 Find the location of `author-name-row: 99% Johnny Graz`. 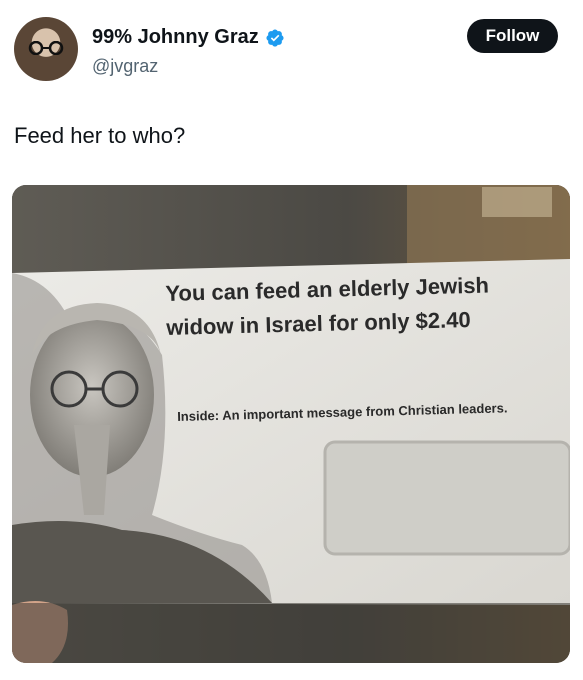

author-name-row: 99% Johnny Graz is located at coordinates (188, 37).